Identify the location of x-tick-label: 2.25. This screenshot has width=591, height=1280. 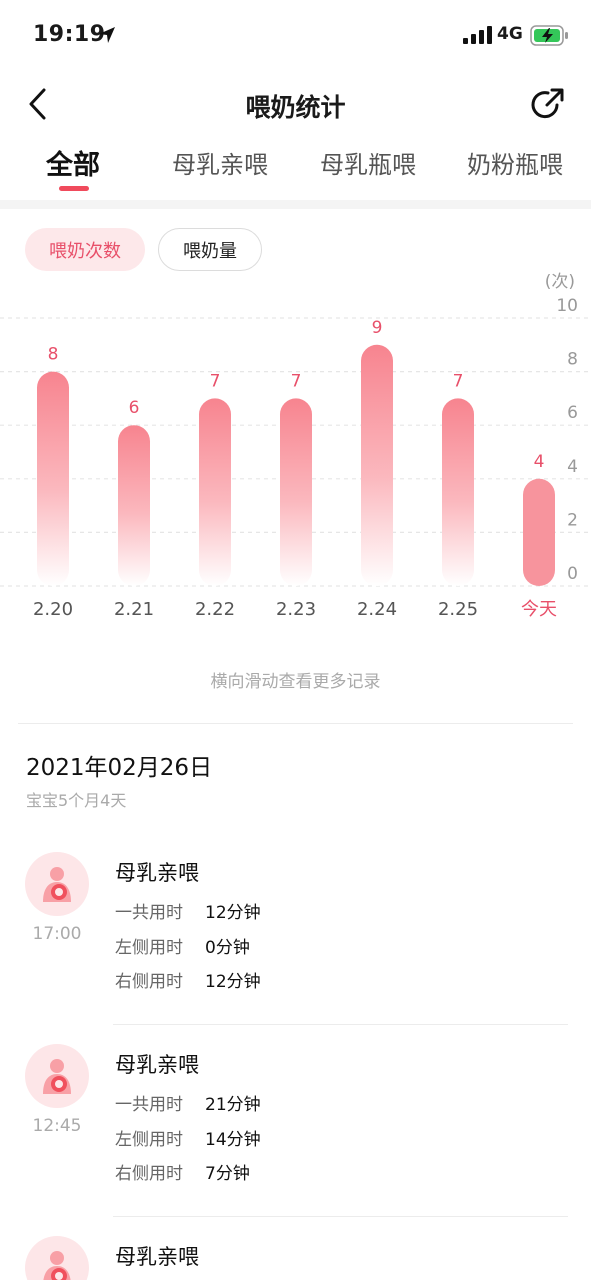
(458, 609).